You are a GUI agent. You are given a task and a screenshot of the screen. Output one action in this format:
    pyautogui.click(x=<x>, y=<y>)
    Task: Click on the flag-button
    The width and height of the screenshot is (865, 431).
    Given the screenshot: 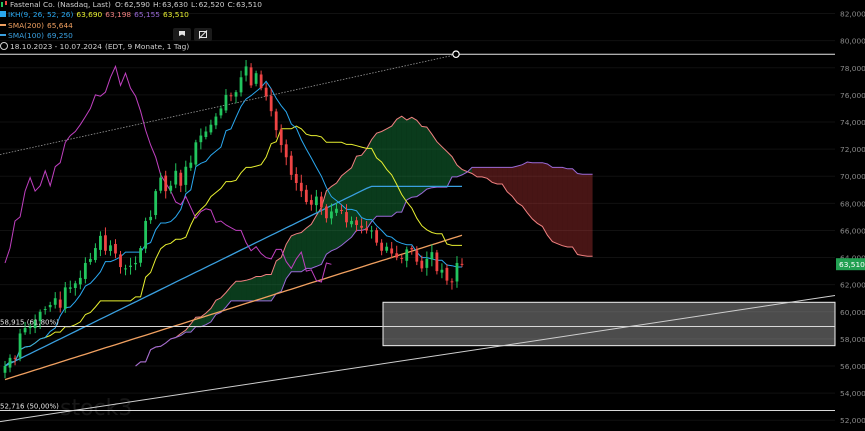 What is the action you would take?
    pyautogui.click(x=182, y=34)
    